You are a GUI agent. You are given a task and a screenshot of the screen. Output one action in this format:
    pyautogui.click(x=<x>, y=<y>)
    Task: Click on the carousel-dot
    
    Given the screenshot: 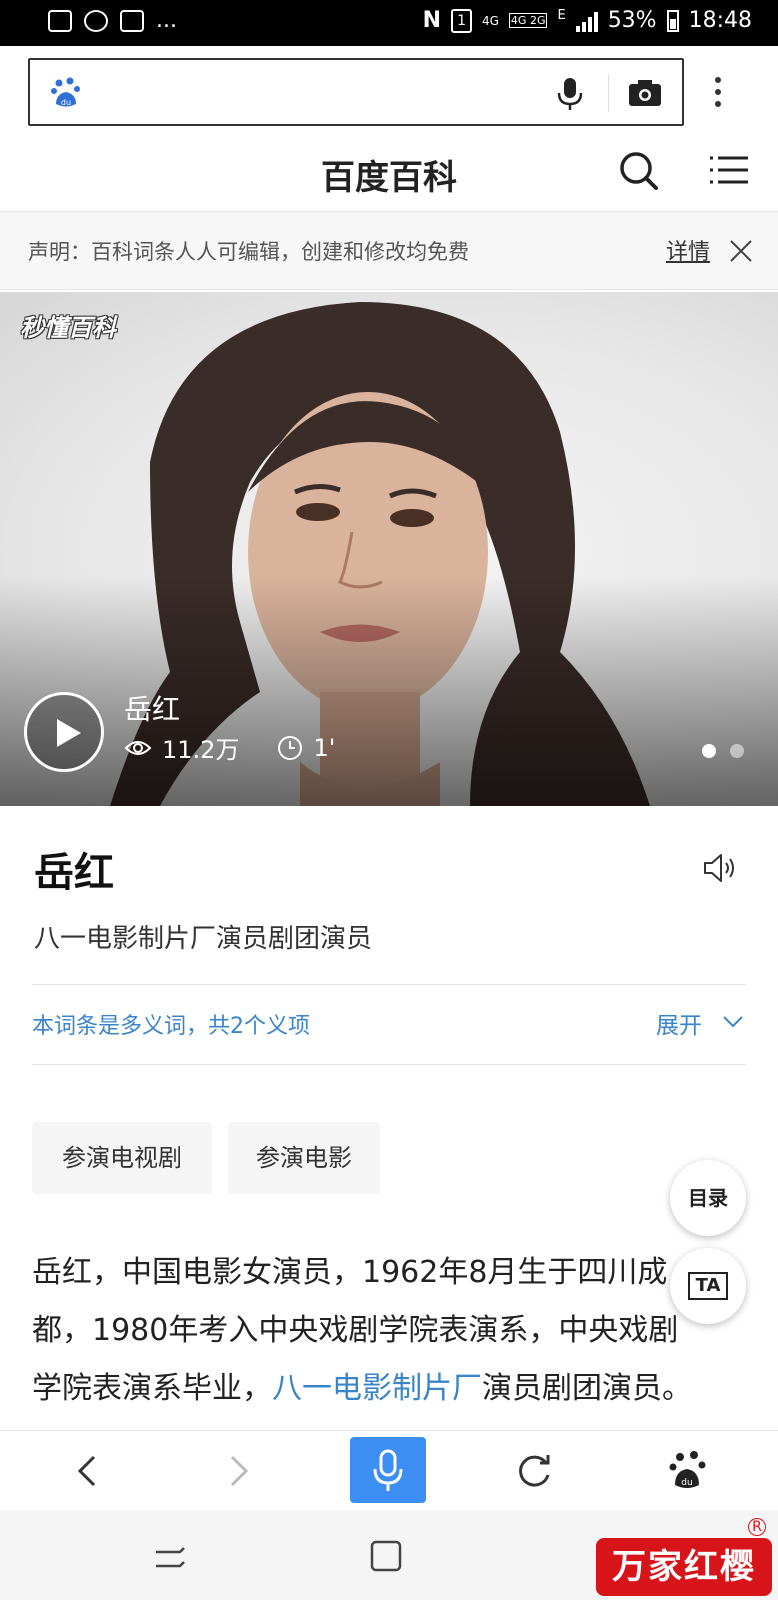 What is the action you would take?
    pyautogui.click(x=737, y=751)
    